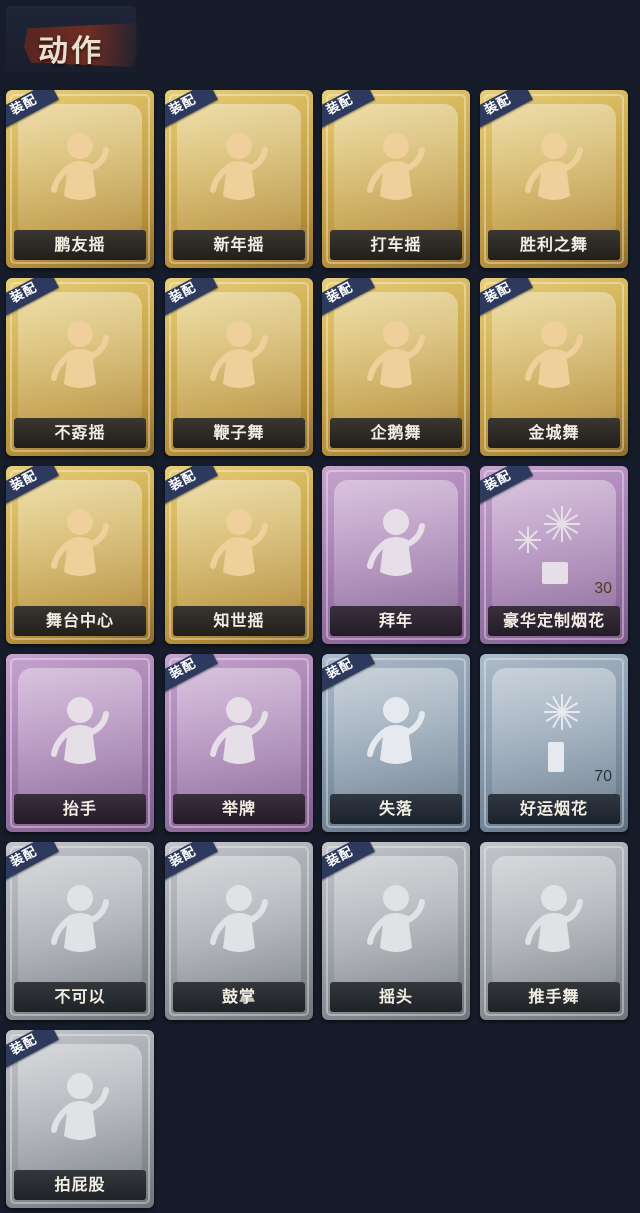  Describe the element at coordinates (80, 555) in the screenshot. I see `emote-card: 舞台中心 装配` at that location.